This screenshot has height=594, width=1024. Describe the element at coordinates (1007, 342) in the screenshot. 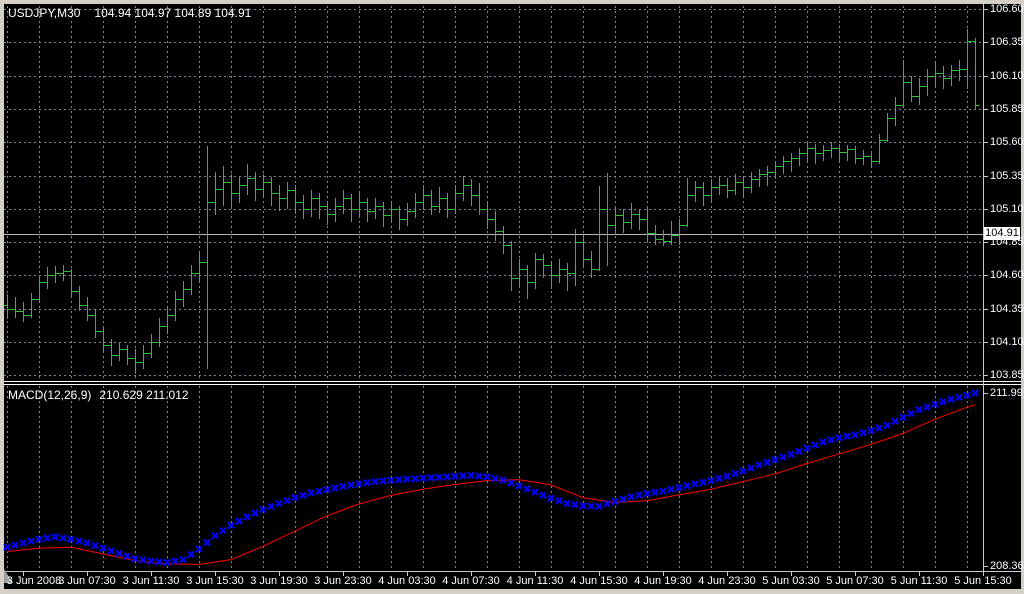

I see `price-axis-label: 104.10` at that location.